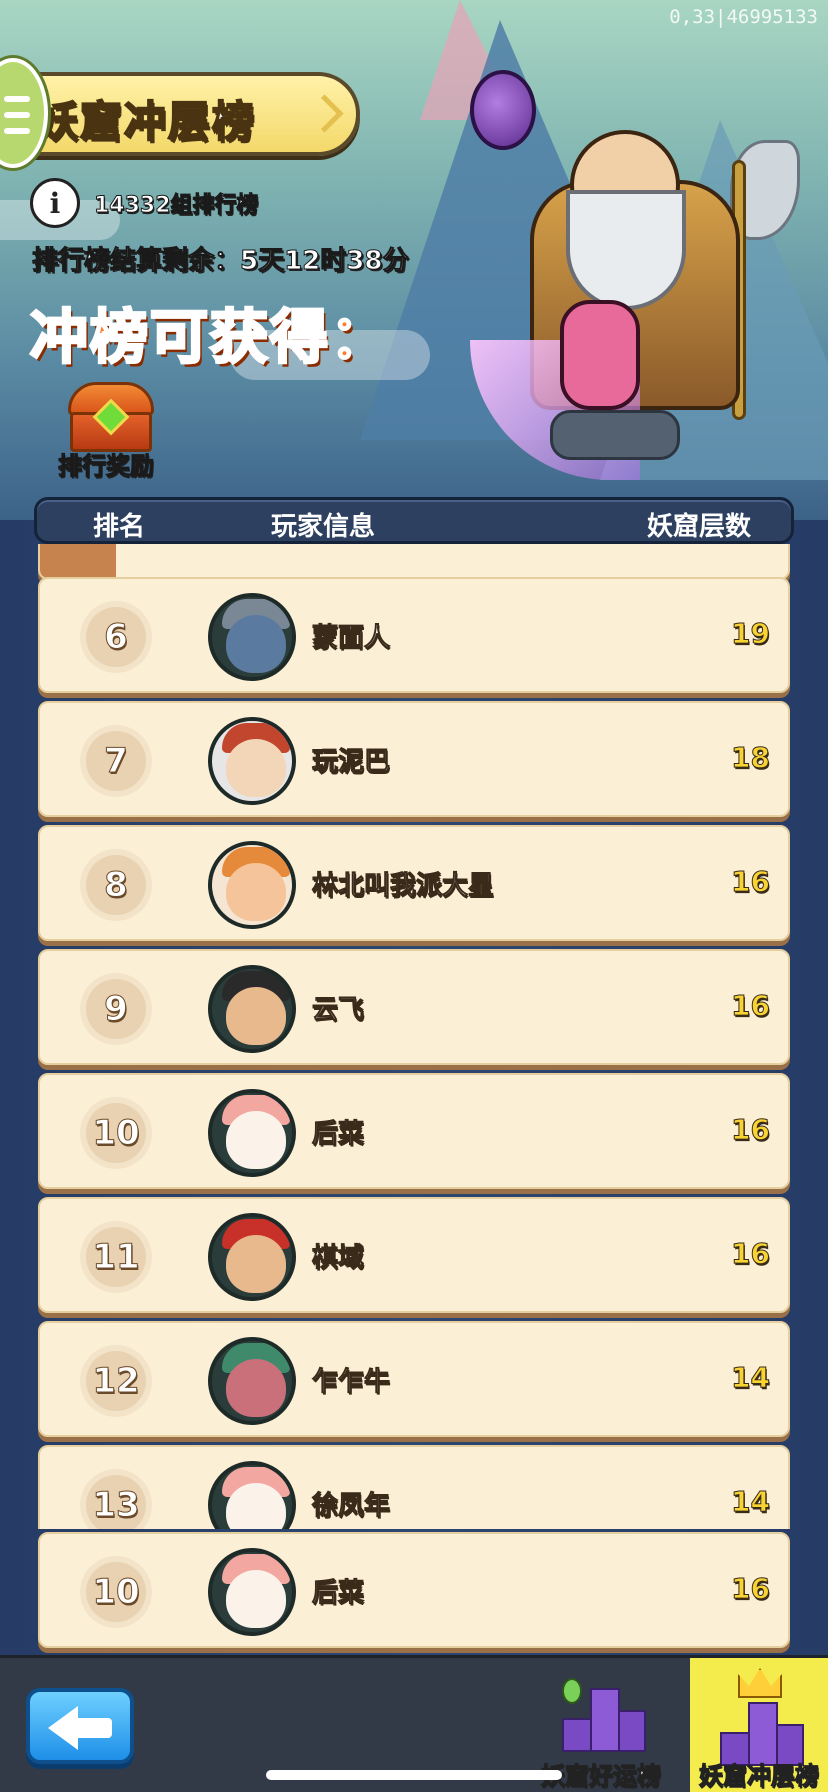 This screenshot has height=1792, width=828. Describe the element at coordinates (80, 1726) in the screenshot. I see `back-arrow-icon` at that location.